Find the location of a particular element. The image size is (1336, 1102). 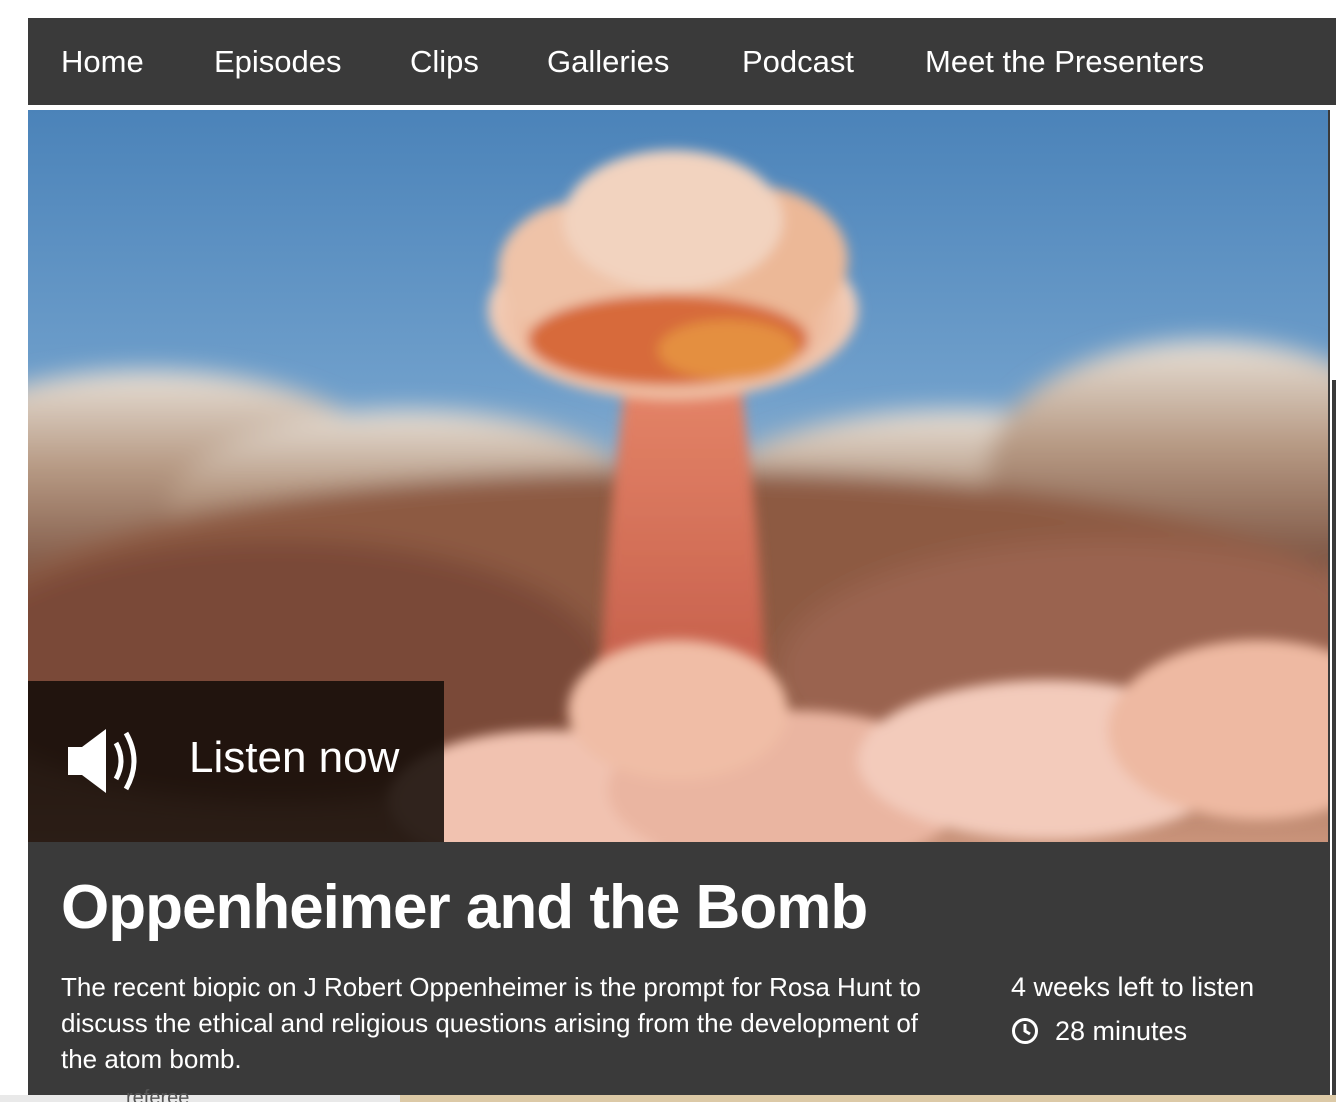

nav-episodes: Episodes is located at coordinates (278, 62).